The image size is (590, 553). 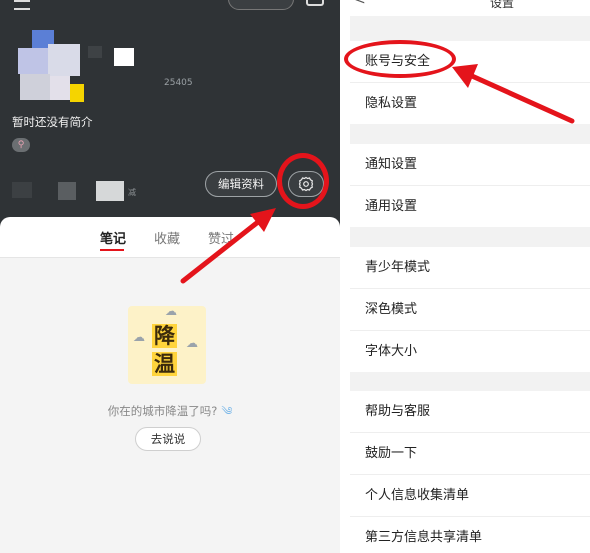 What do you see at coordinates (228, 246) in the screenshot?
I see `arrow-to-settings` at bounding box center [228, 246].